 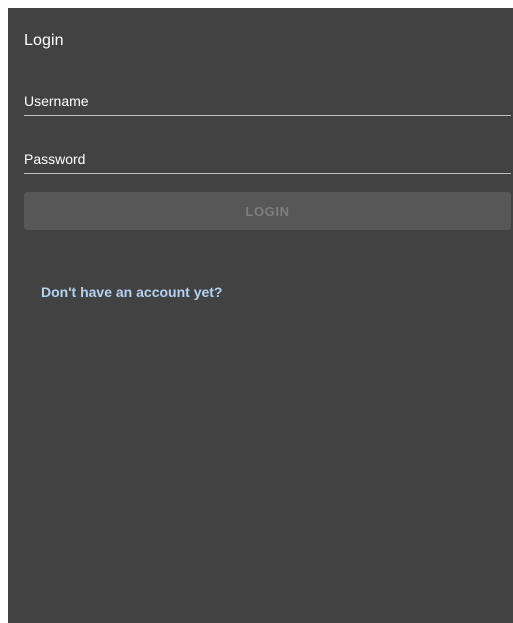 What do you see at coordinates (131, 292) in the screenshot?
I see `signup-link: Don't have an account yet?` at bounding box center [131, 292].